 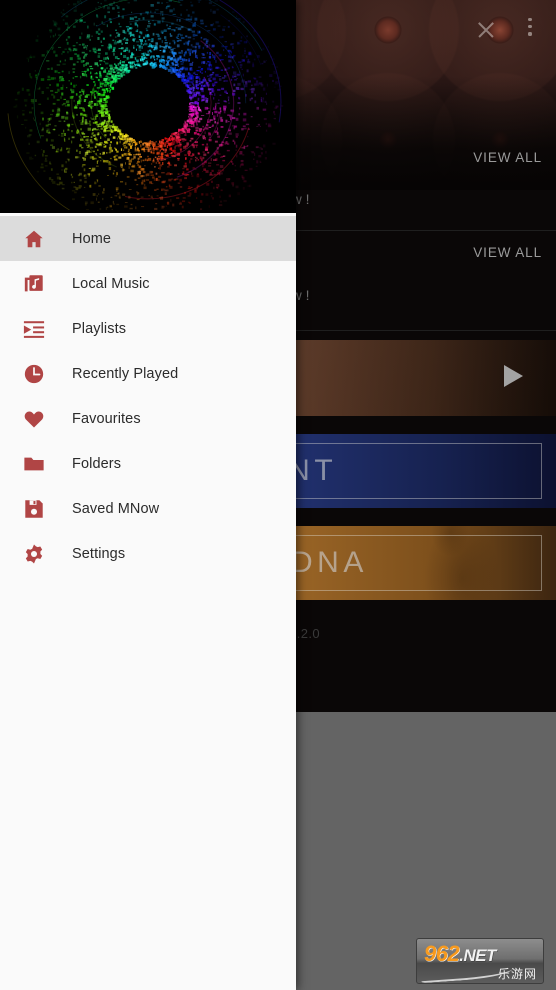 What do you see at coordinates (34, 374) in the screenshot?
I see `clock-icon` at bounding box center [34, 374].